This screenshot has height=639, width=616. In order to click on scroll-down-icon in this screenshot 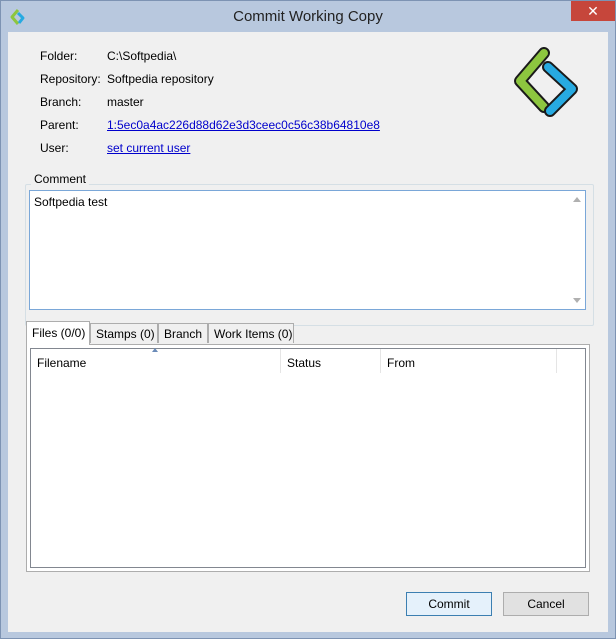, I will do `click(577, 300)`.